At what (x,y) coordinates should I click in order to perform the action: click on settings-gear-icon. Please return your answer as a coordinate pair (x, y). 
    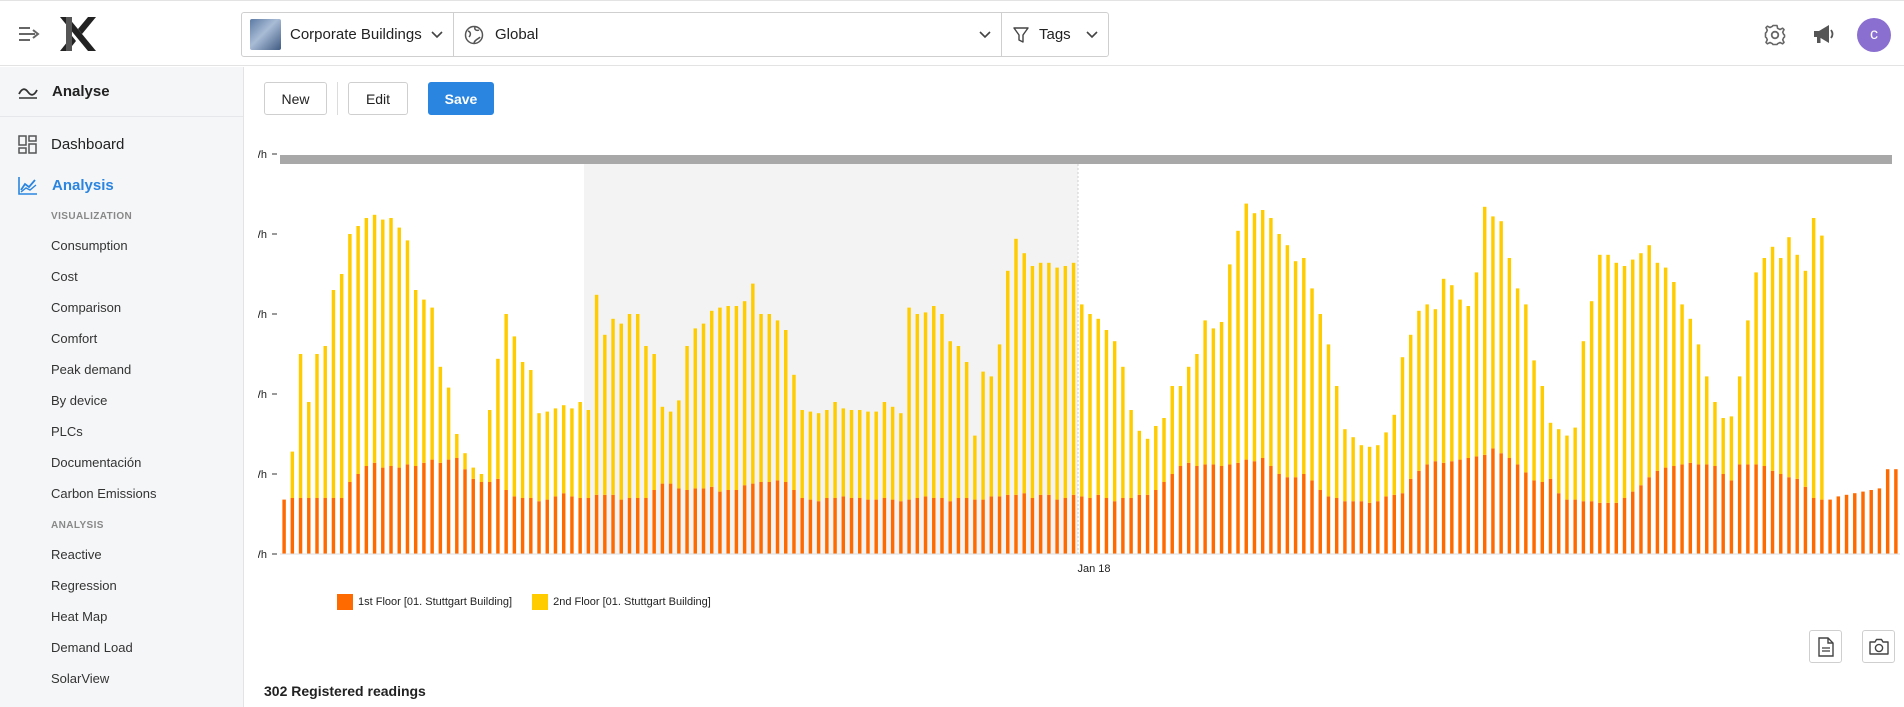
    Looking at the image, I should click on (1775, 35).